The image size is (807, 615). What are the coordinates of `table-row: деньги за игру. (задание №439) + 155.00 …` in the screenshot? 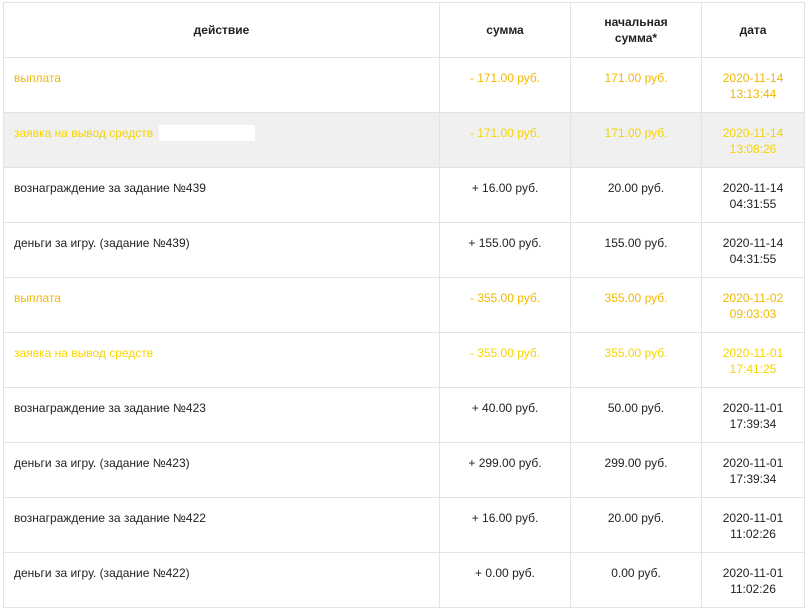 It's located at (404, 250).